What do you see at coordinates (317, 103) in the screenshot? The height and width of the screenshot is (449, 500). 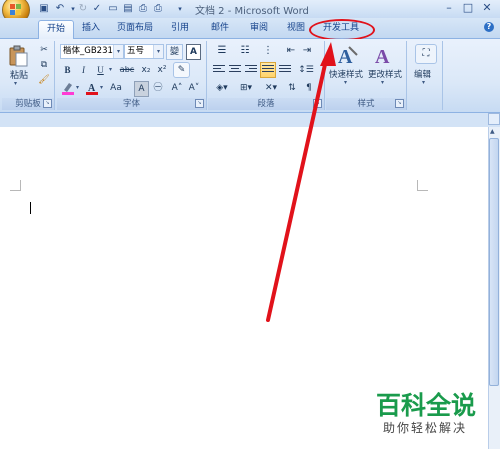 I see `paragraph-launcher-icon: ↘` at bounding box center [317, 103].